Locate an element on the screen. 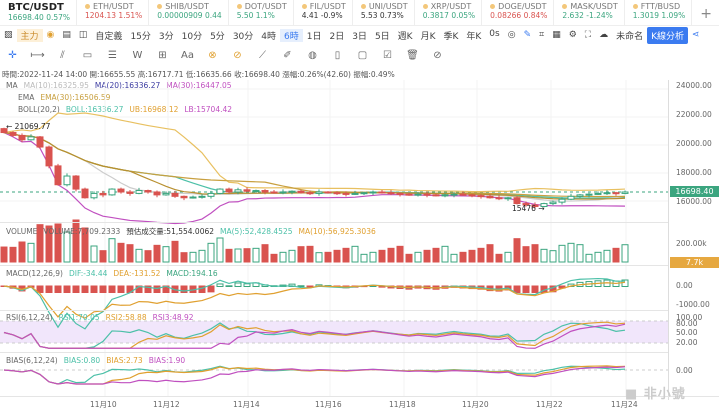 The height and width of the screenshot is (415, 719). time-tick: 11月10 is located at coordinates (103, 404).